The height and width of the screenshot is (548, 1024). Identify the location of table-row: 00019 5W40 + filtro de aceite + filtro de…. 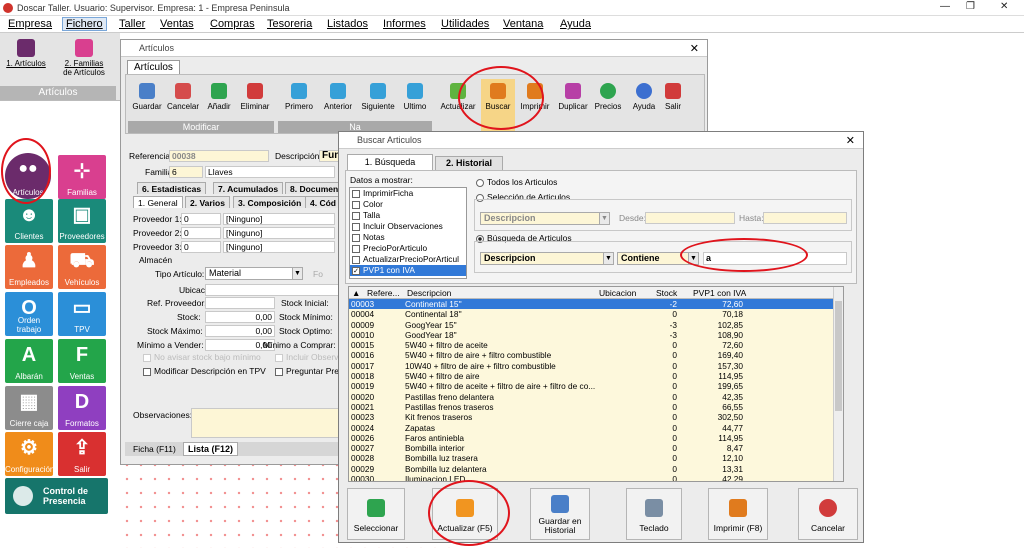
(596, 386).